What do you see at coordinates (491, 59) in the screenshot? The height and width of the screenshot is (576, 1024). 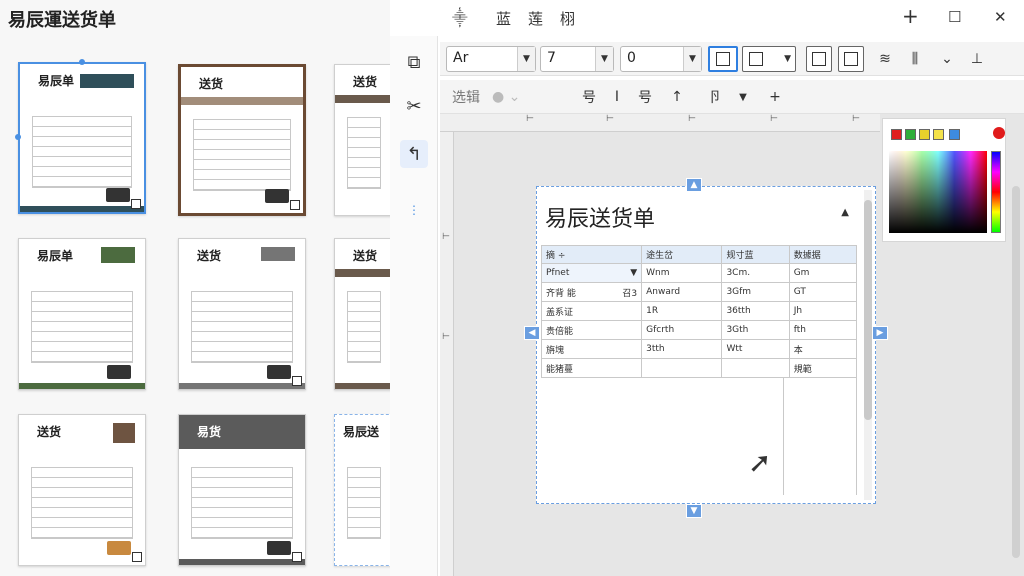 I see `font-name-select: Ar ▼` at bounding box center [491, 59].